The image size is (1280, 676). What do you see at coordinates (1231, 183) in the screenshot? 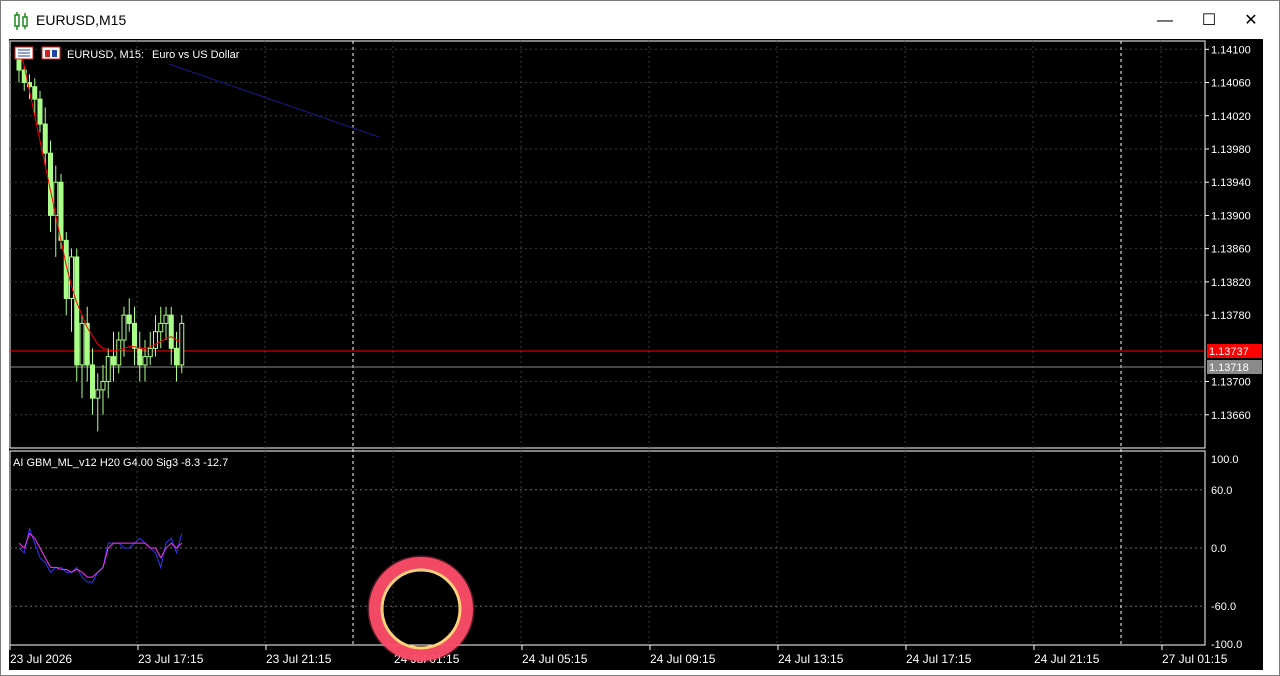
I see `price-label: 1.13940` at bounding box center [1231, 183].